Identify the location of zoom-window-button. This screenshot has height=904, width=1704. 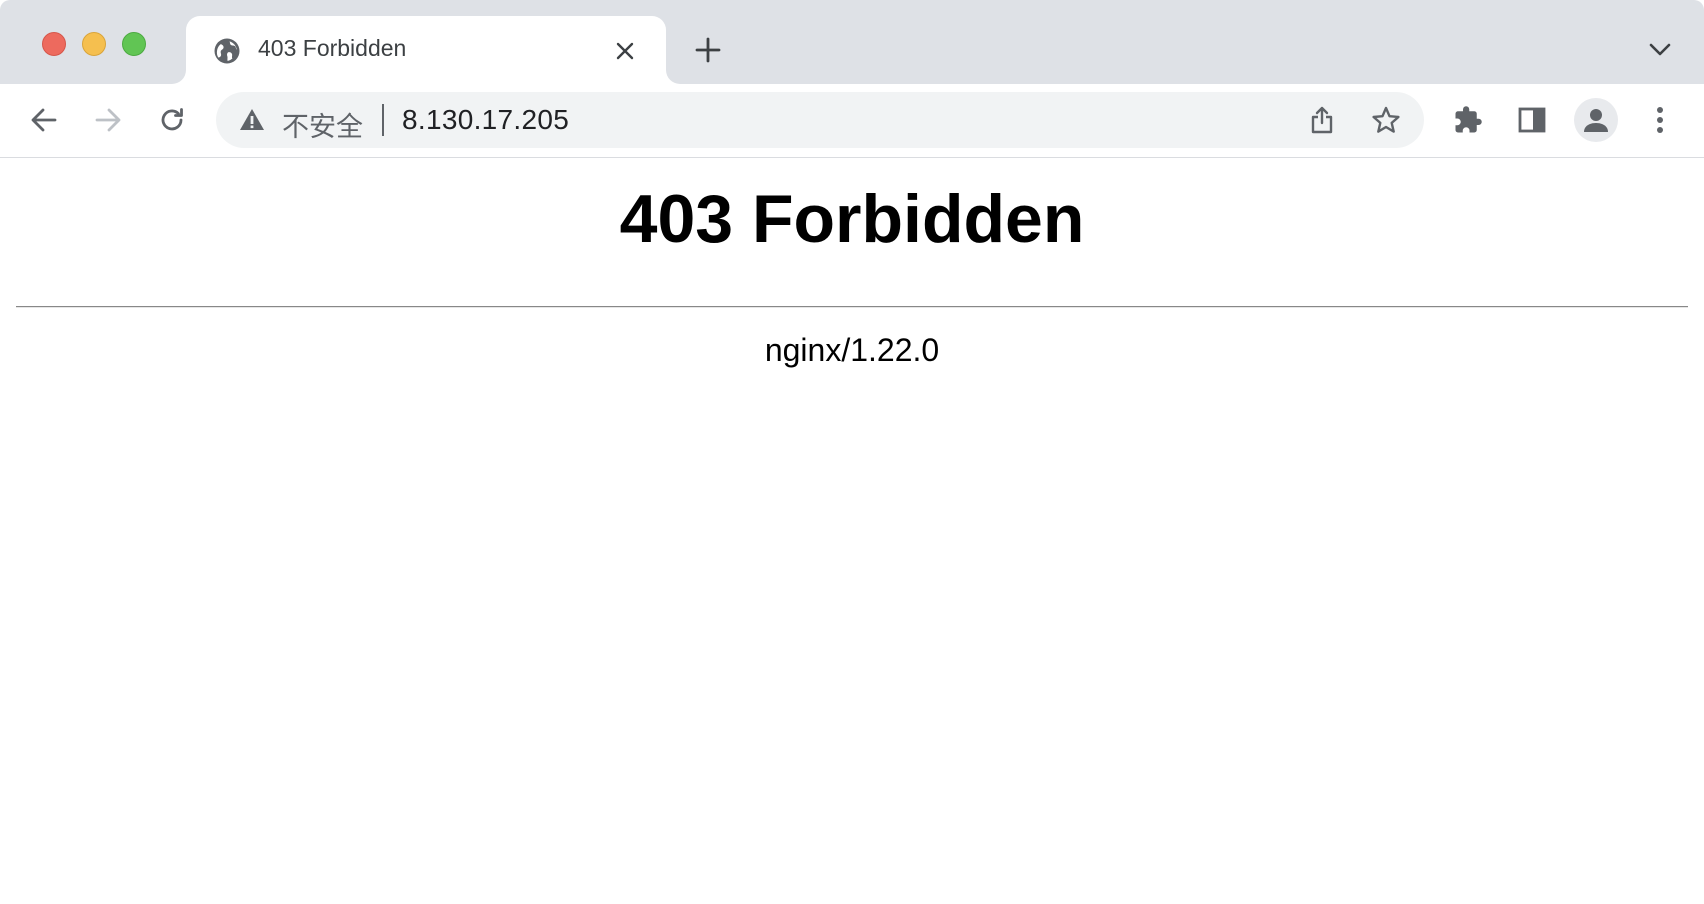
(134, 44).